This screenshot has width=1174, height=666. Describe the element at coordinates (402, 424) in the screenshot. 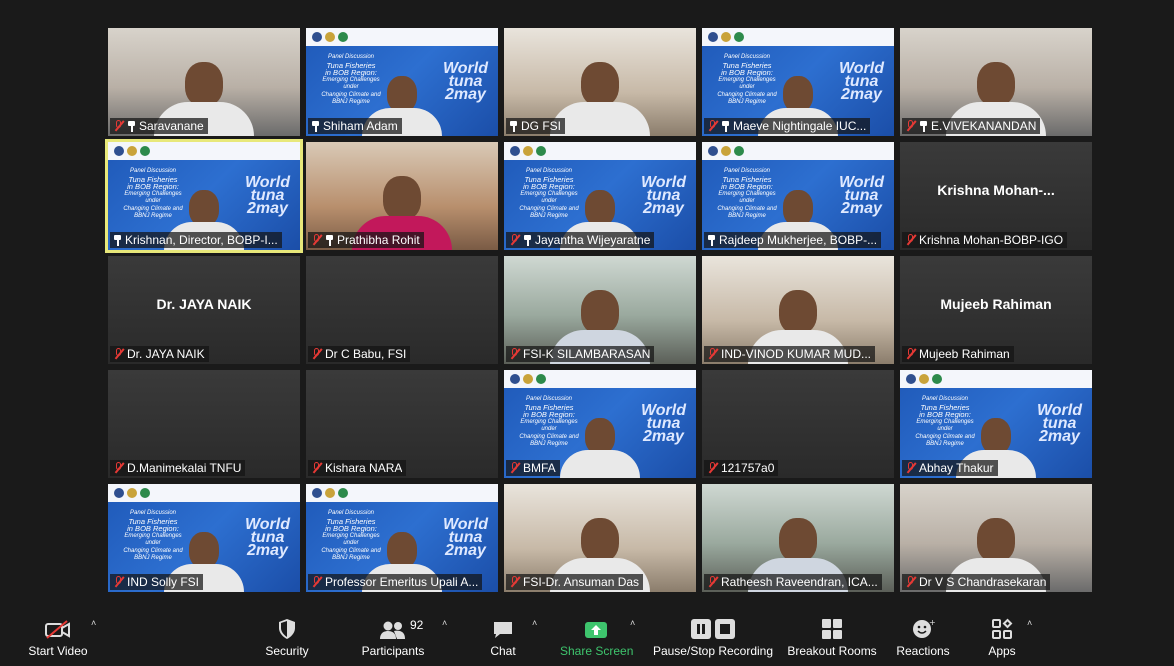

I see `participant-tile: Kishara NARA` at that location.